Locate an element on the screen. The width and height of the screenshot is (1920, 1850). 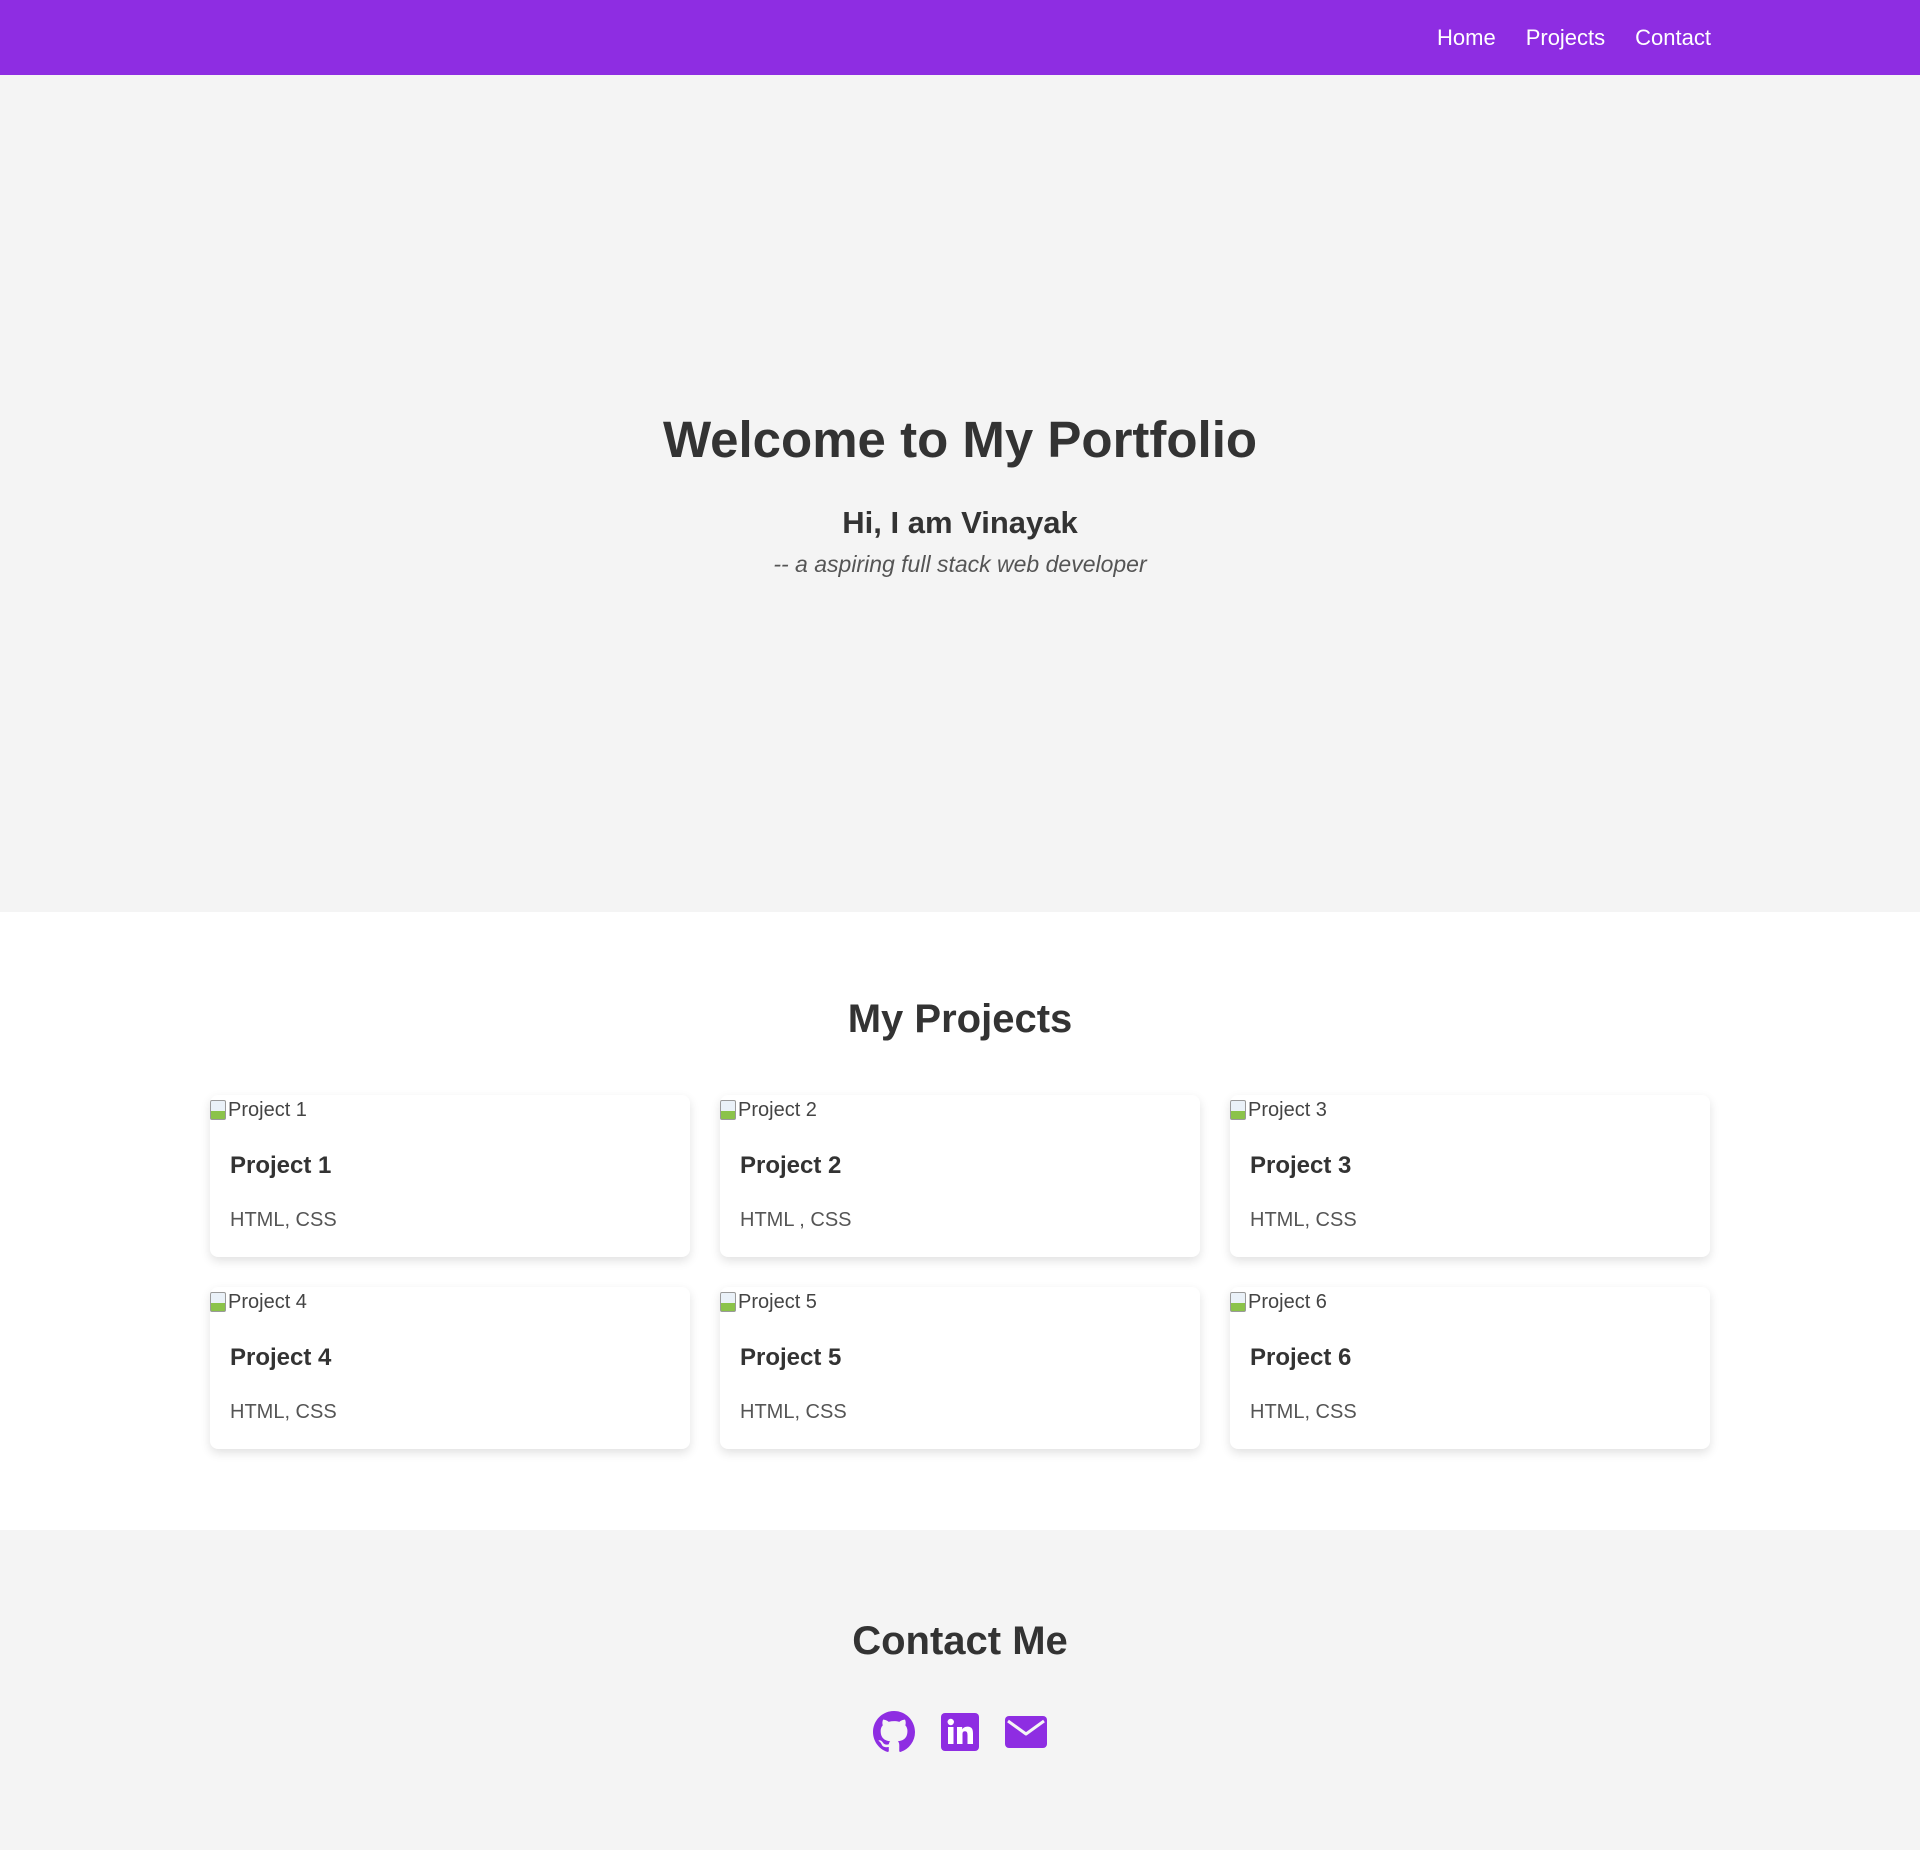
project-image: Project 3 is located at coordinates (1470, 1110).